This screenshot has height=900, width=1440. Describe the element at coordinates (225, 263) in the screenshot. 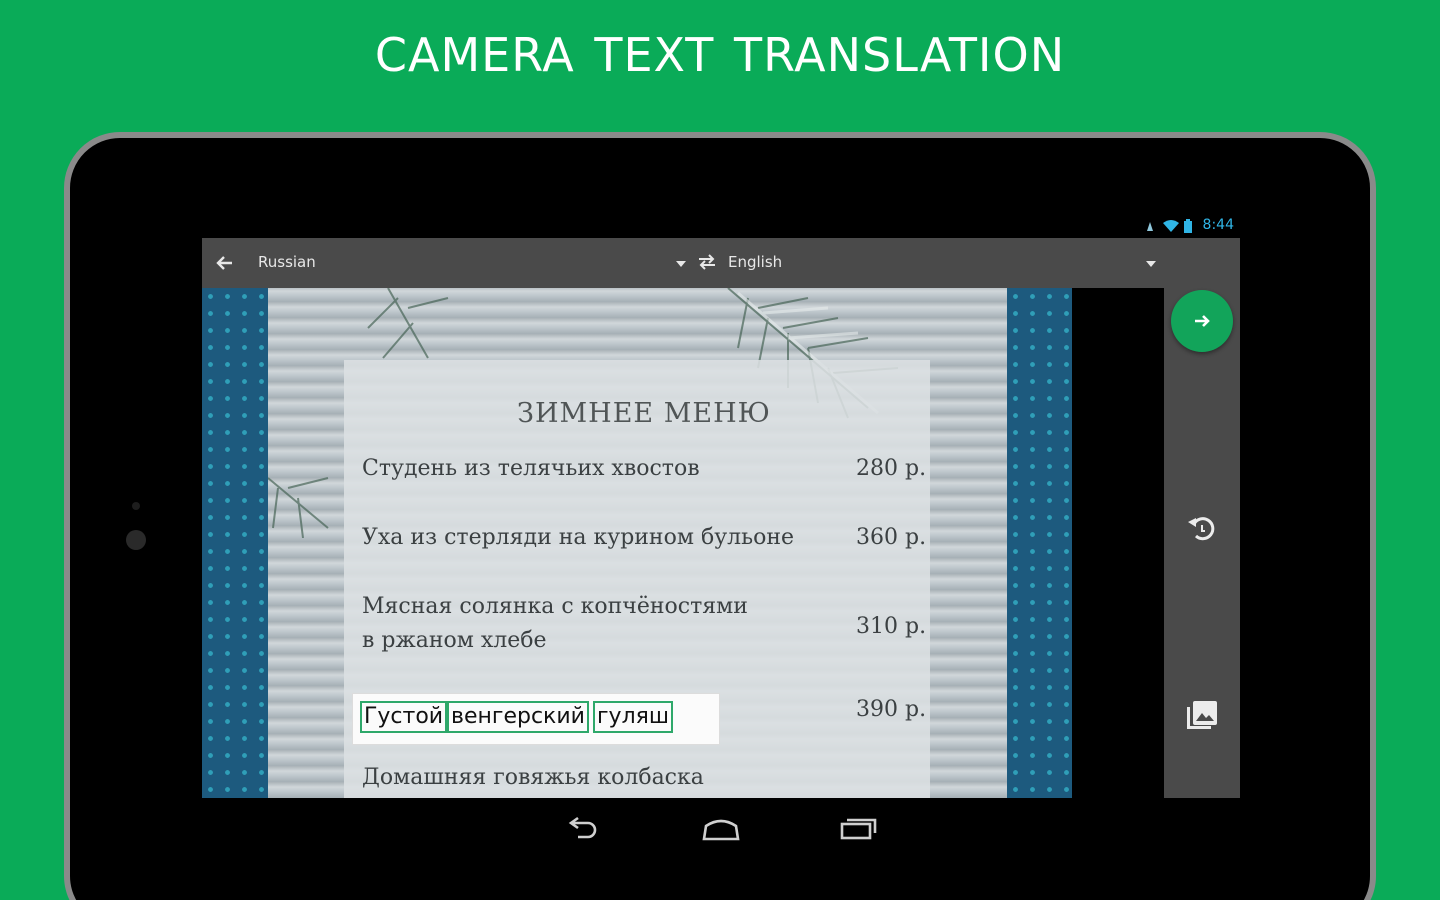

I see `back-arrow-icon` at that location.